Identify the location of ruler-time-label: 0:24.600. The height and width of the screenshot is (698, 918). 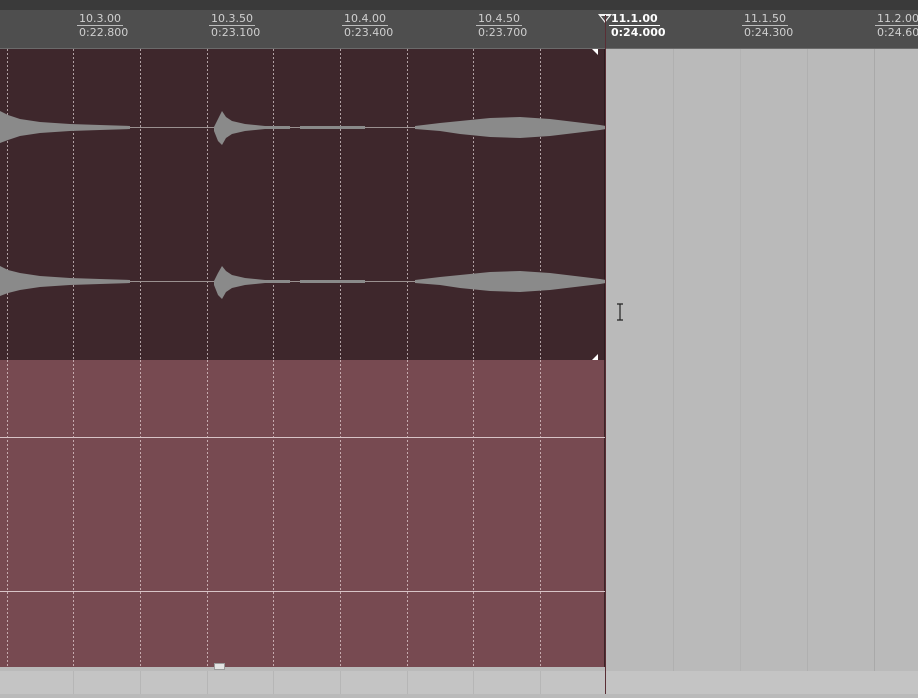
(897, 32).